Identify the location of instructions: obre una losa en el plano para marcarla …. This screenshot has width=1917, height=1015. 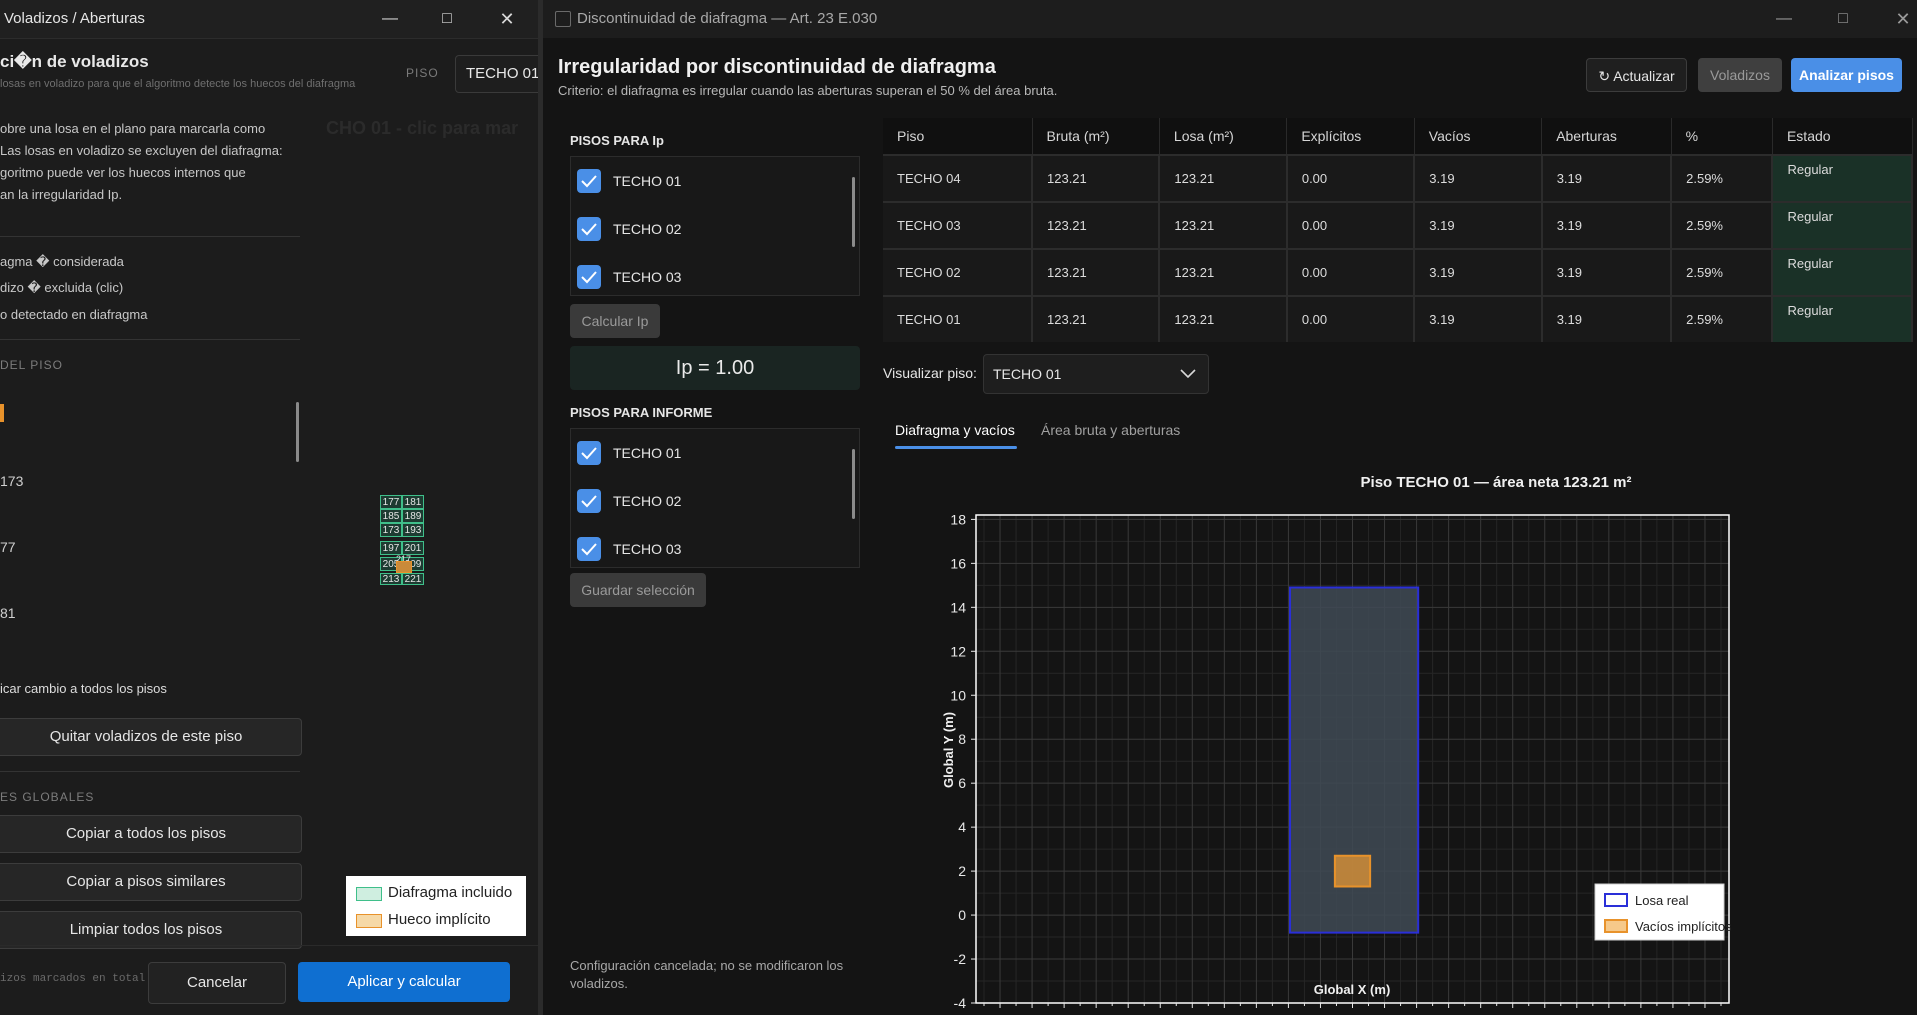
(150, 162).